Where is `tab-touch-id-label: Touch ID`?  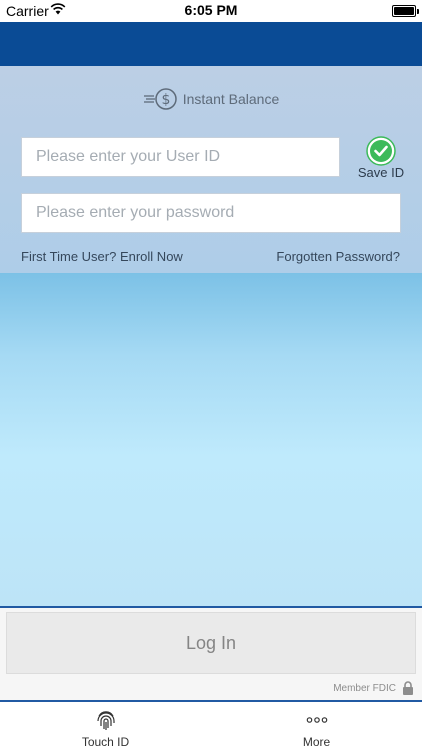 tab-touch-id-label: Touch ID is located at coordinates (105, 742).